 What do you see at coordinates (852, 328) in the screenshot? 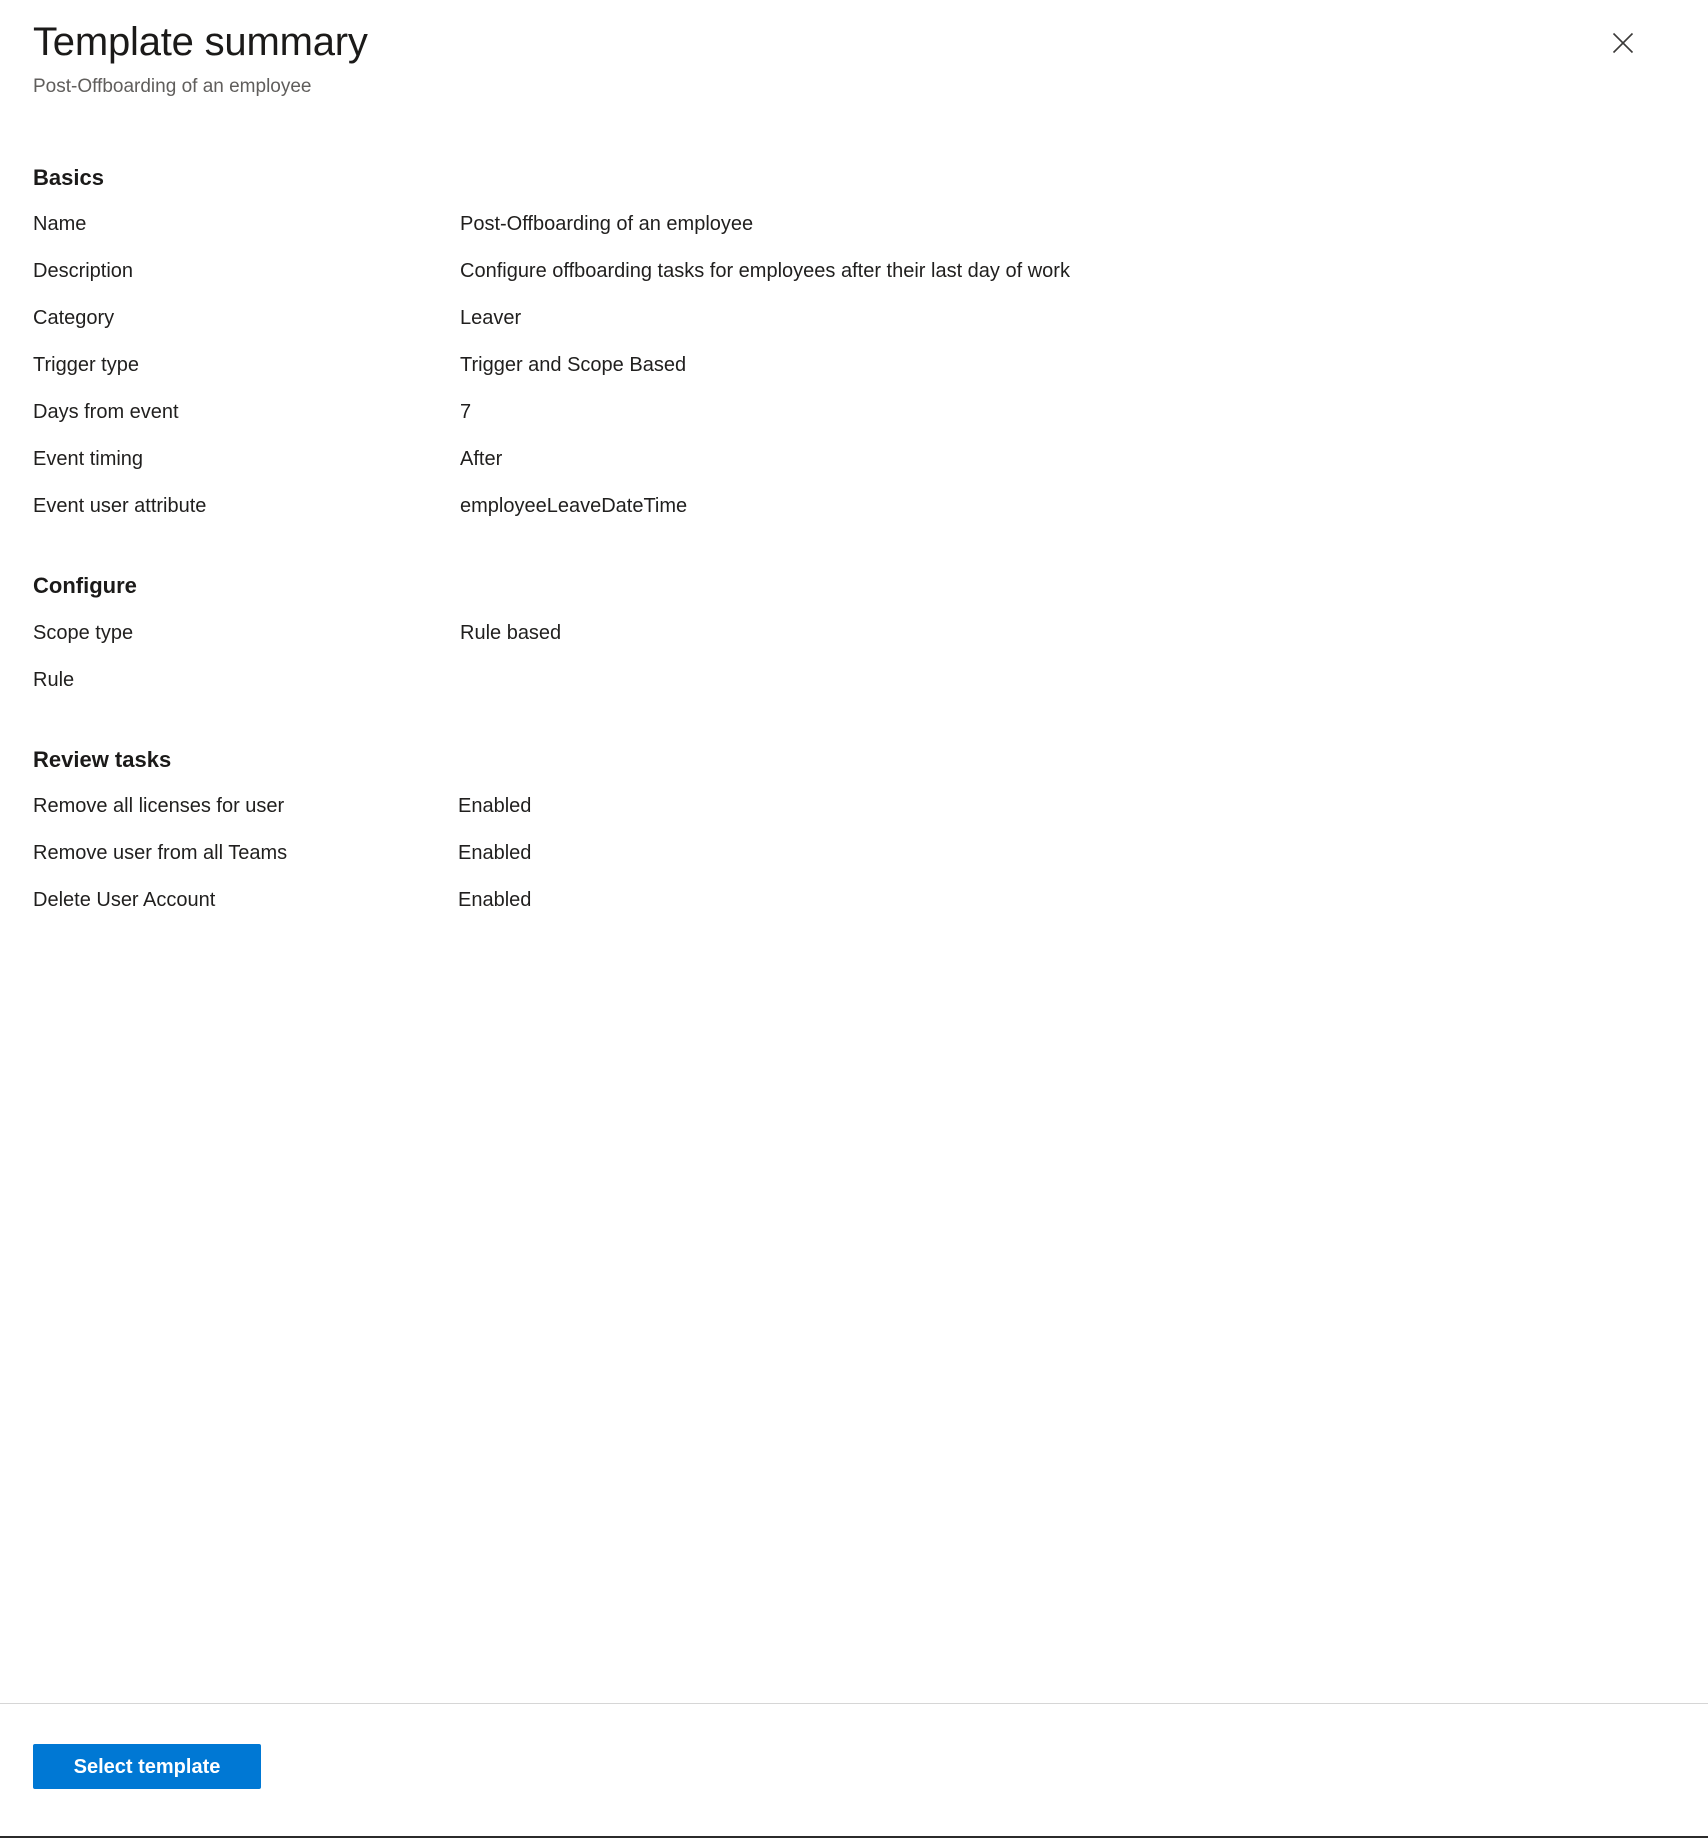
I see `row-category: Category Leaver` at bounding box center [852, 328].